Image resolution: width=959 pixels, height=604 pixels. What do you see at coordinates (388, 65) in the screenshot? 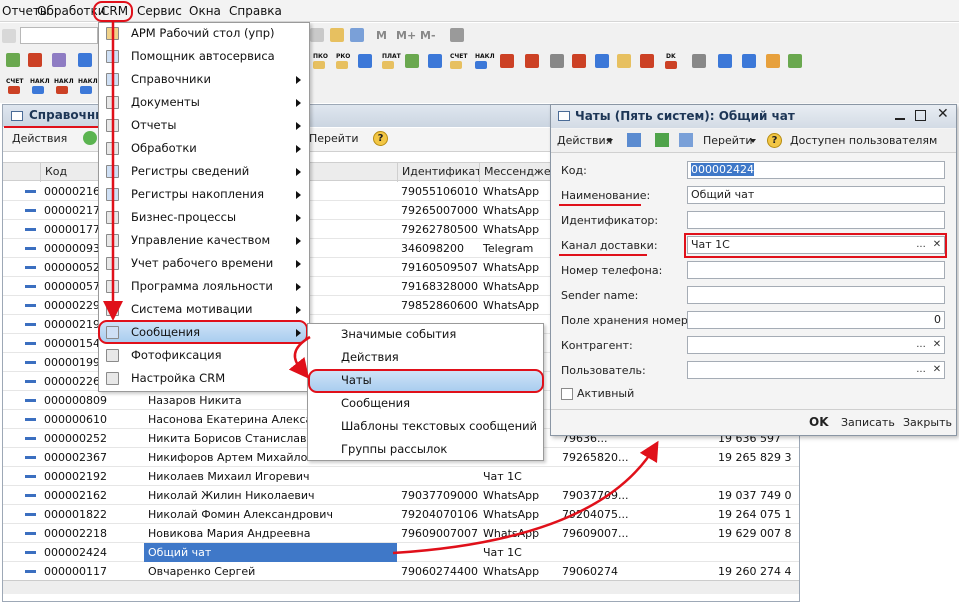
I see `plat-icon` at bounding box center [388, 65].